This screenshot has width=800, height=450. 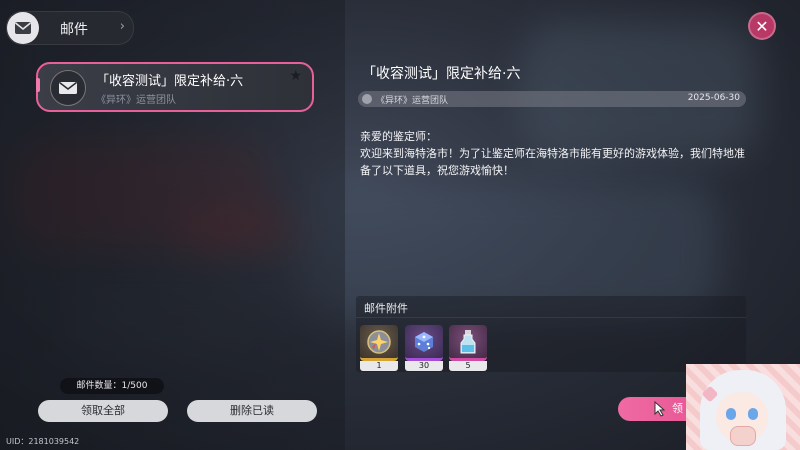 What do you see at coordinates (424, 366) in the screenshot?
I see `attachment-qty: 30` at bounding box center [424, 366].